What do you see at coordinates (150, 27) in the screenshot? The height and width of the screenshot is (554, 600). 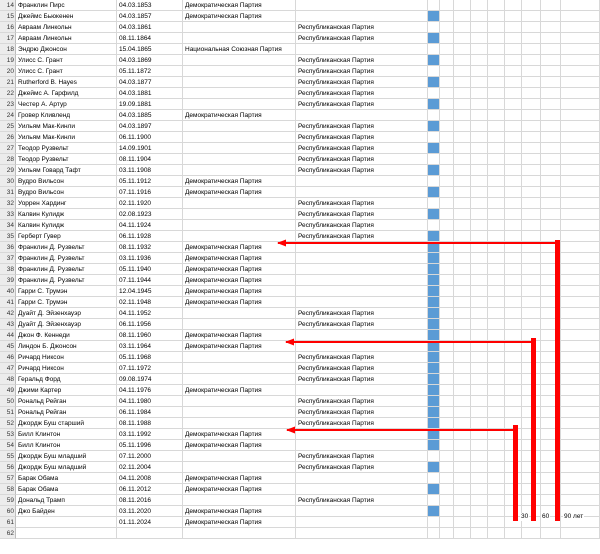 I see `cell-date: 04.03.1861` at bounding box center [150, 27].